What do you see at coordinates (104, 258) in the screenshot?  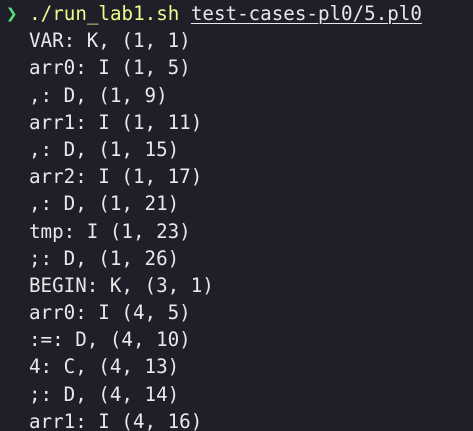 I see `output-line: ;: D, (1, 26)` at bounding box center [104, 258].